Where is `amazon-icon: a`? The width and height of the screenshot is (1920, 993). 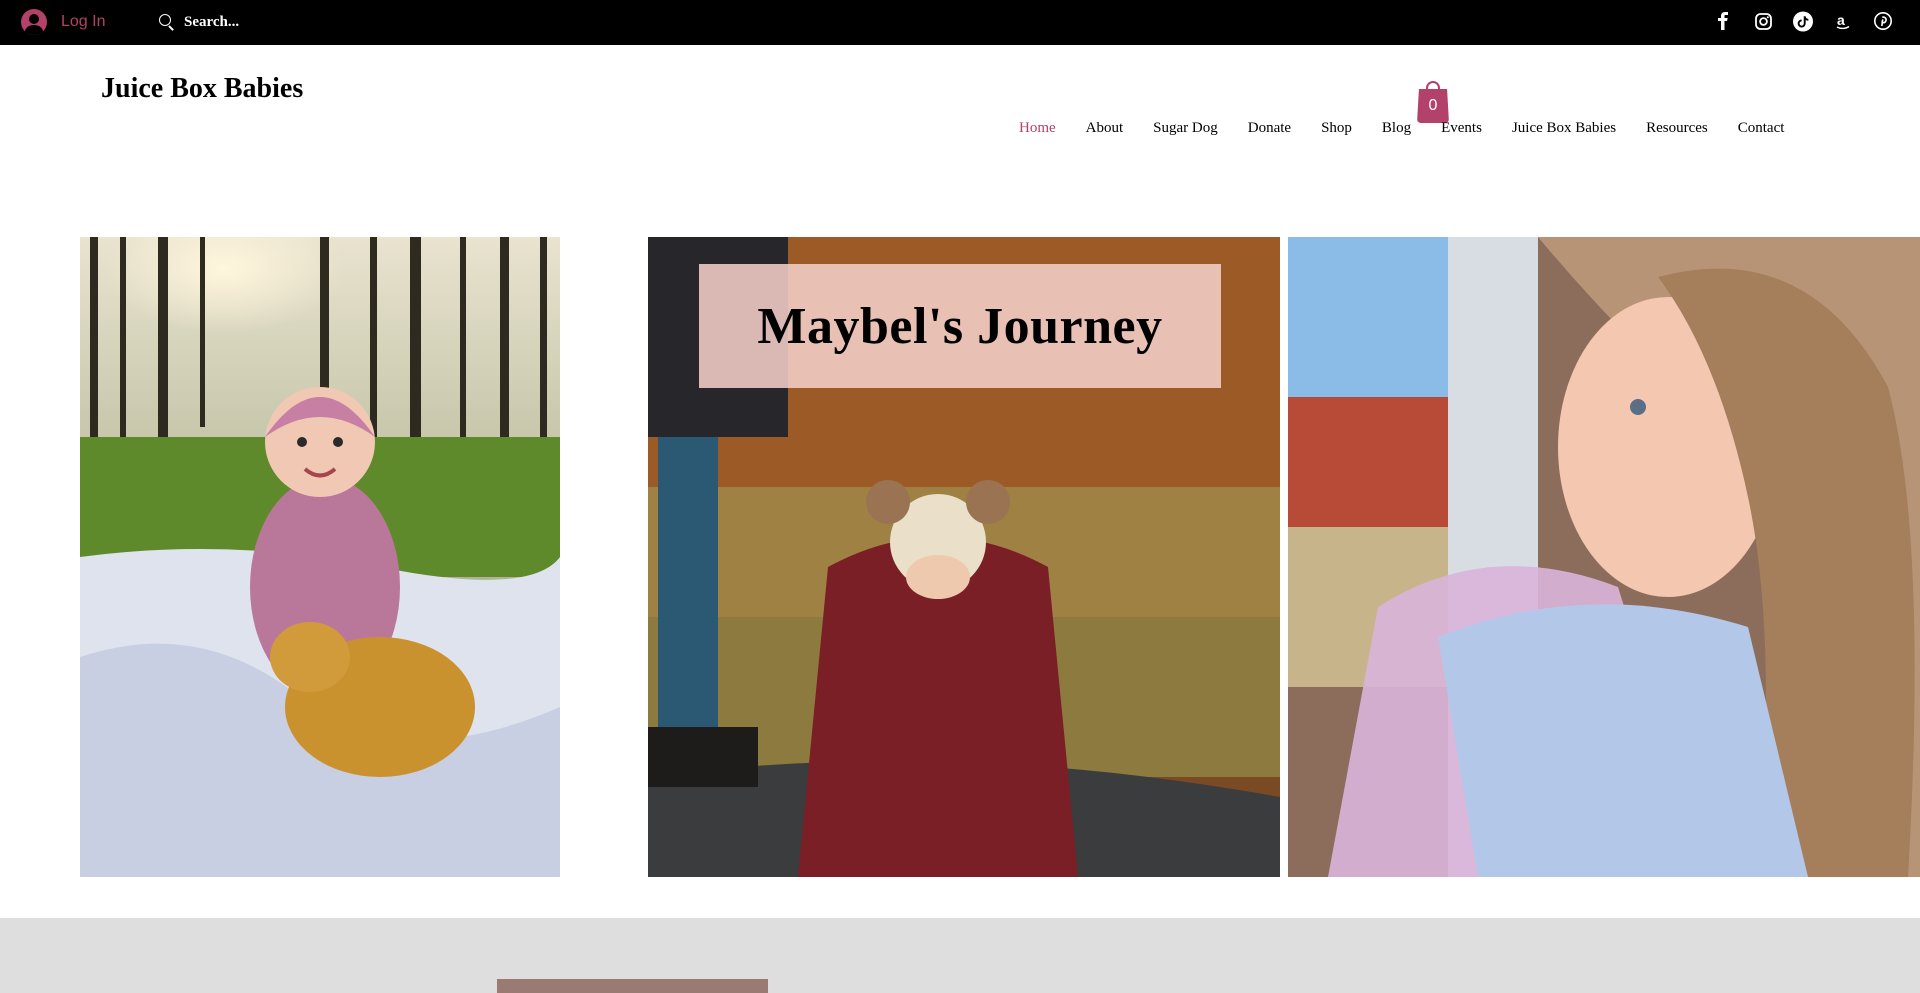 amazon-icon: a is located at coordinates (1843, 21).